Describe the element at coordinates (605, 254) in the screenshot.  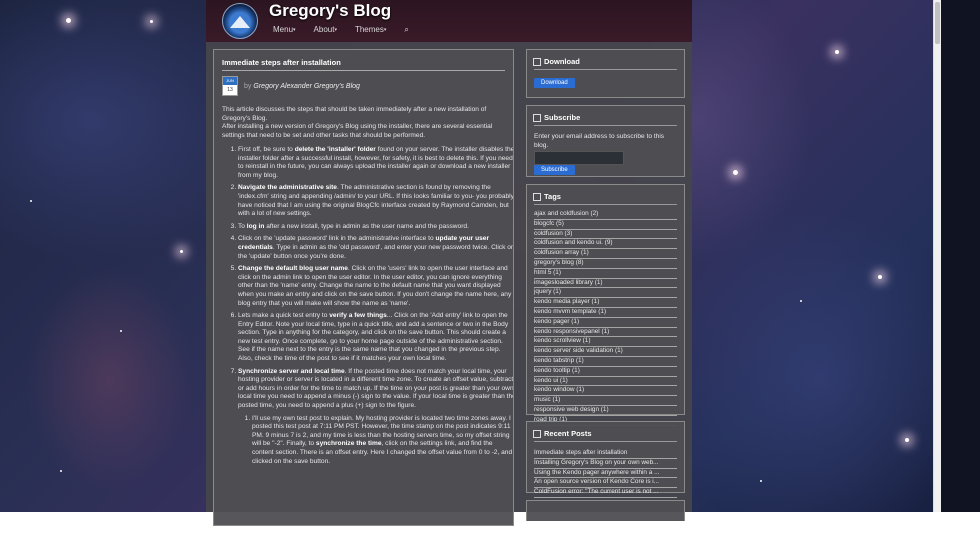
I see `tag-link: coldfusion array (1)` at that location.